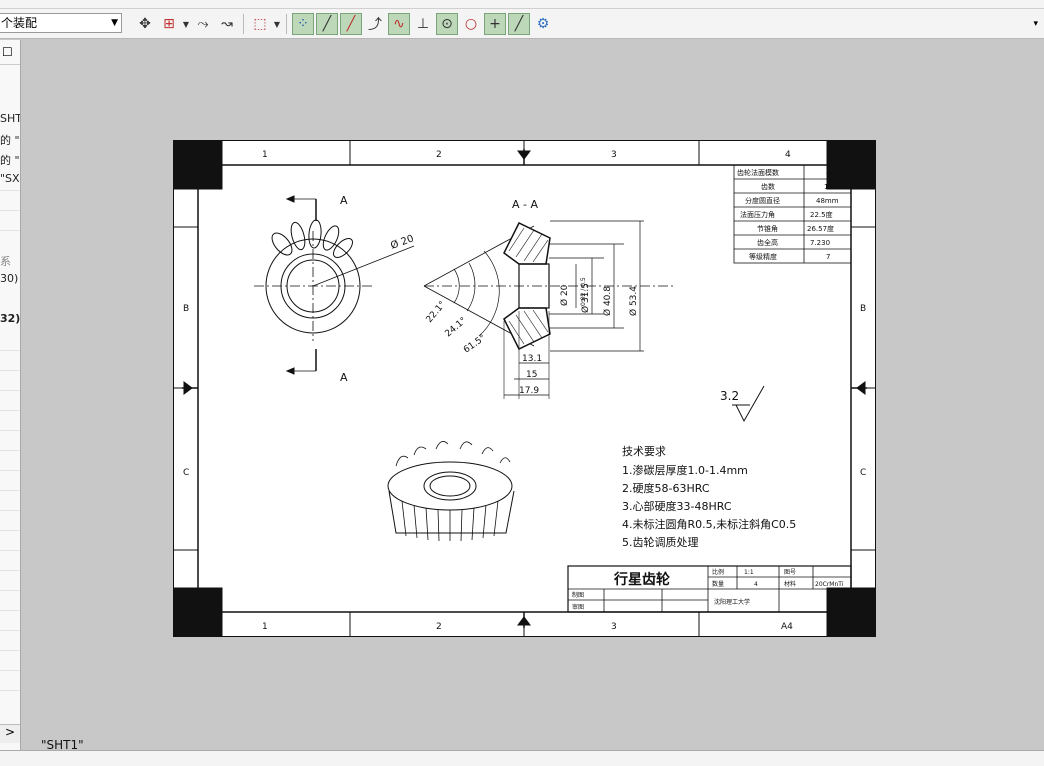 The image size is (1044, 766). Describe the element at coordinates (820, 228) in the screenshot. I see `param-value: 26.57度` at that location.